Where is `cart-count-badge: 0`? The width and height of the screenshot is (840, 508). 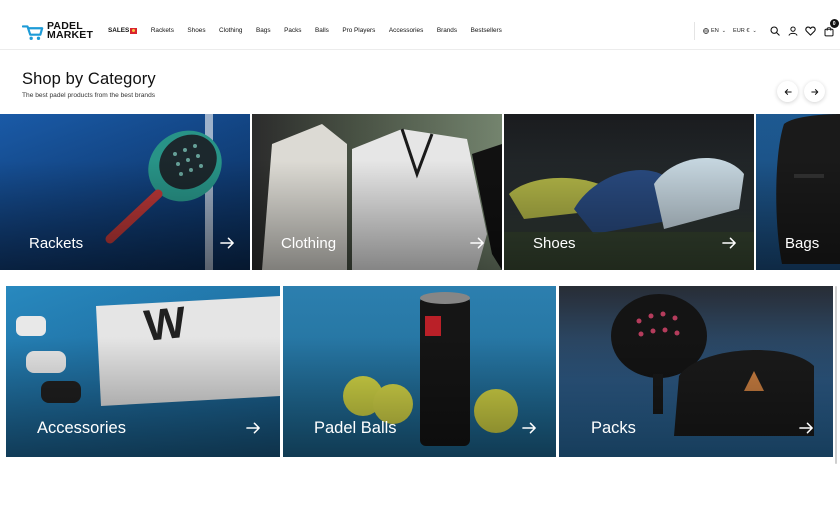 cart-count-badge: 0 is located at coordinates (834, 23).